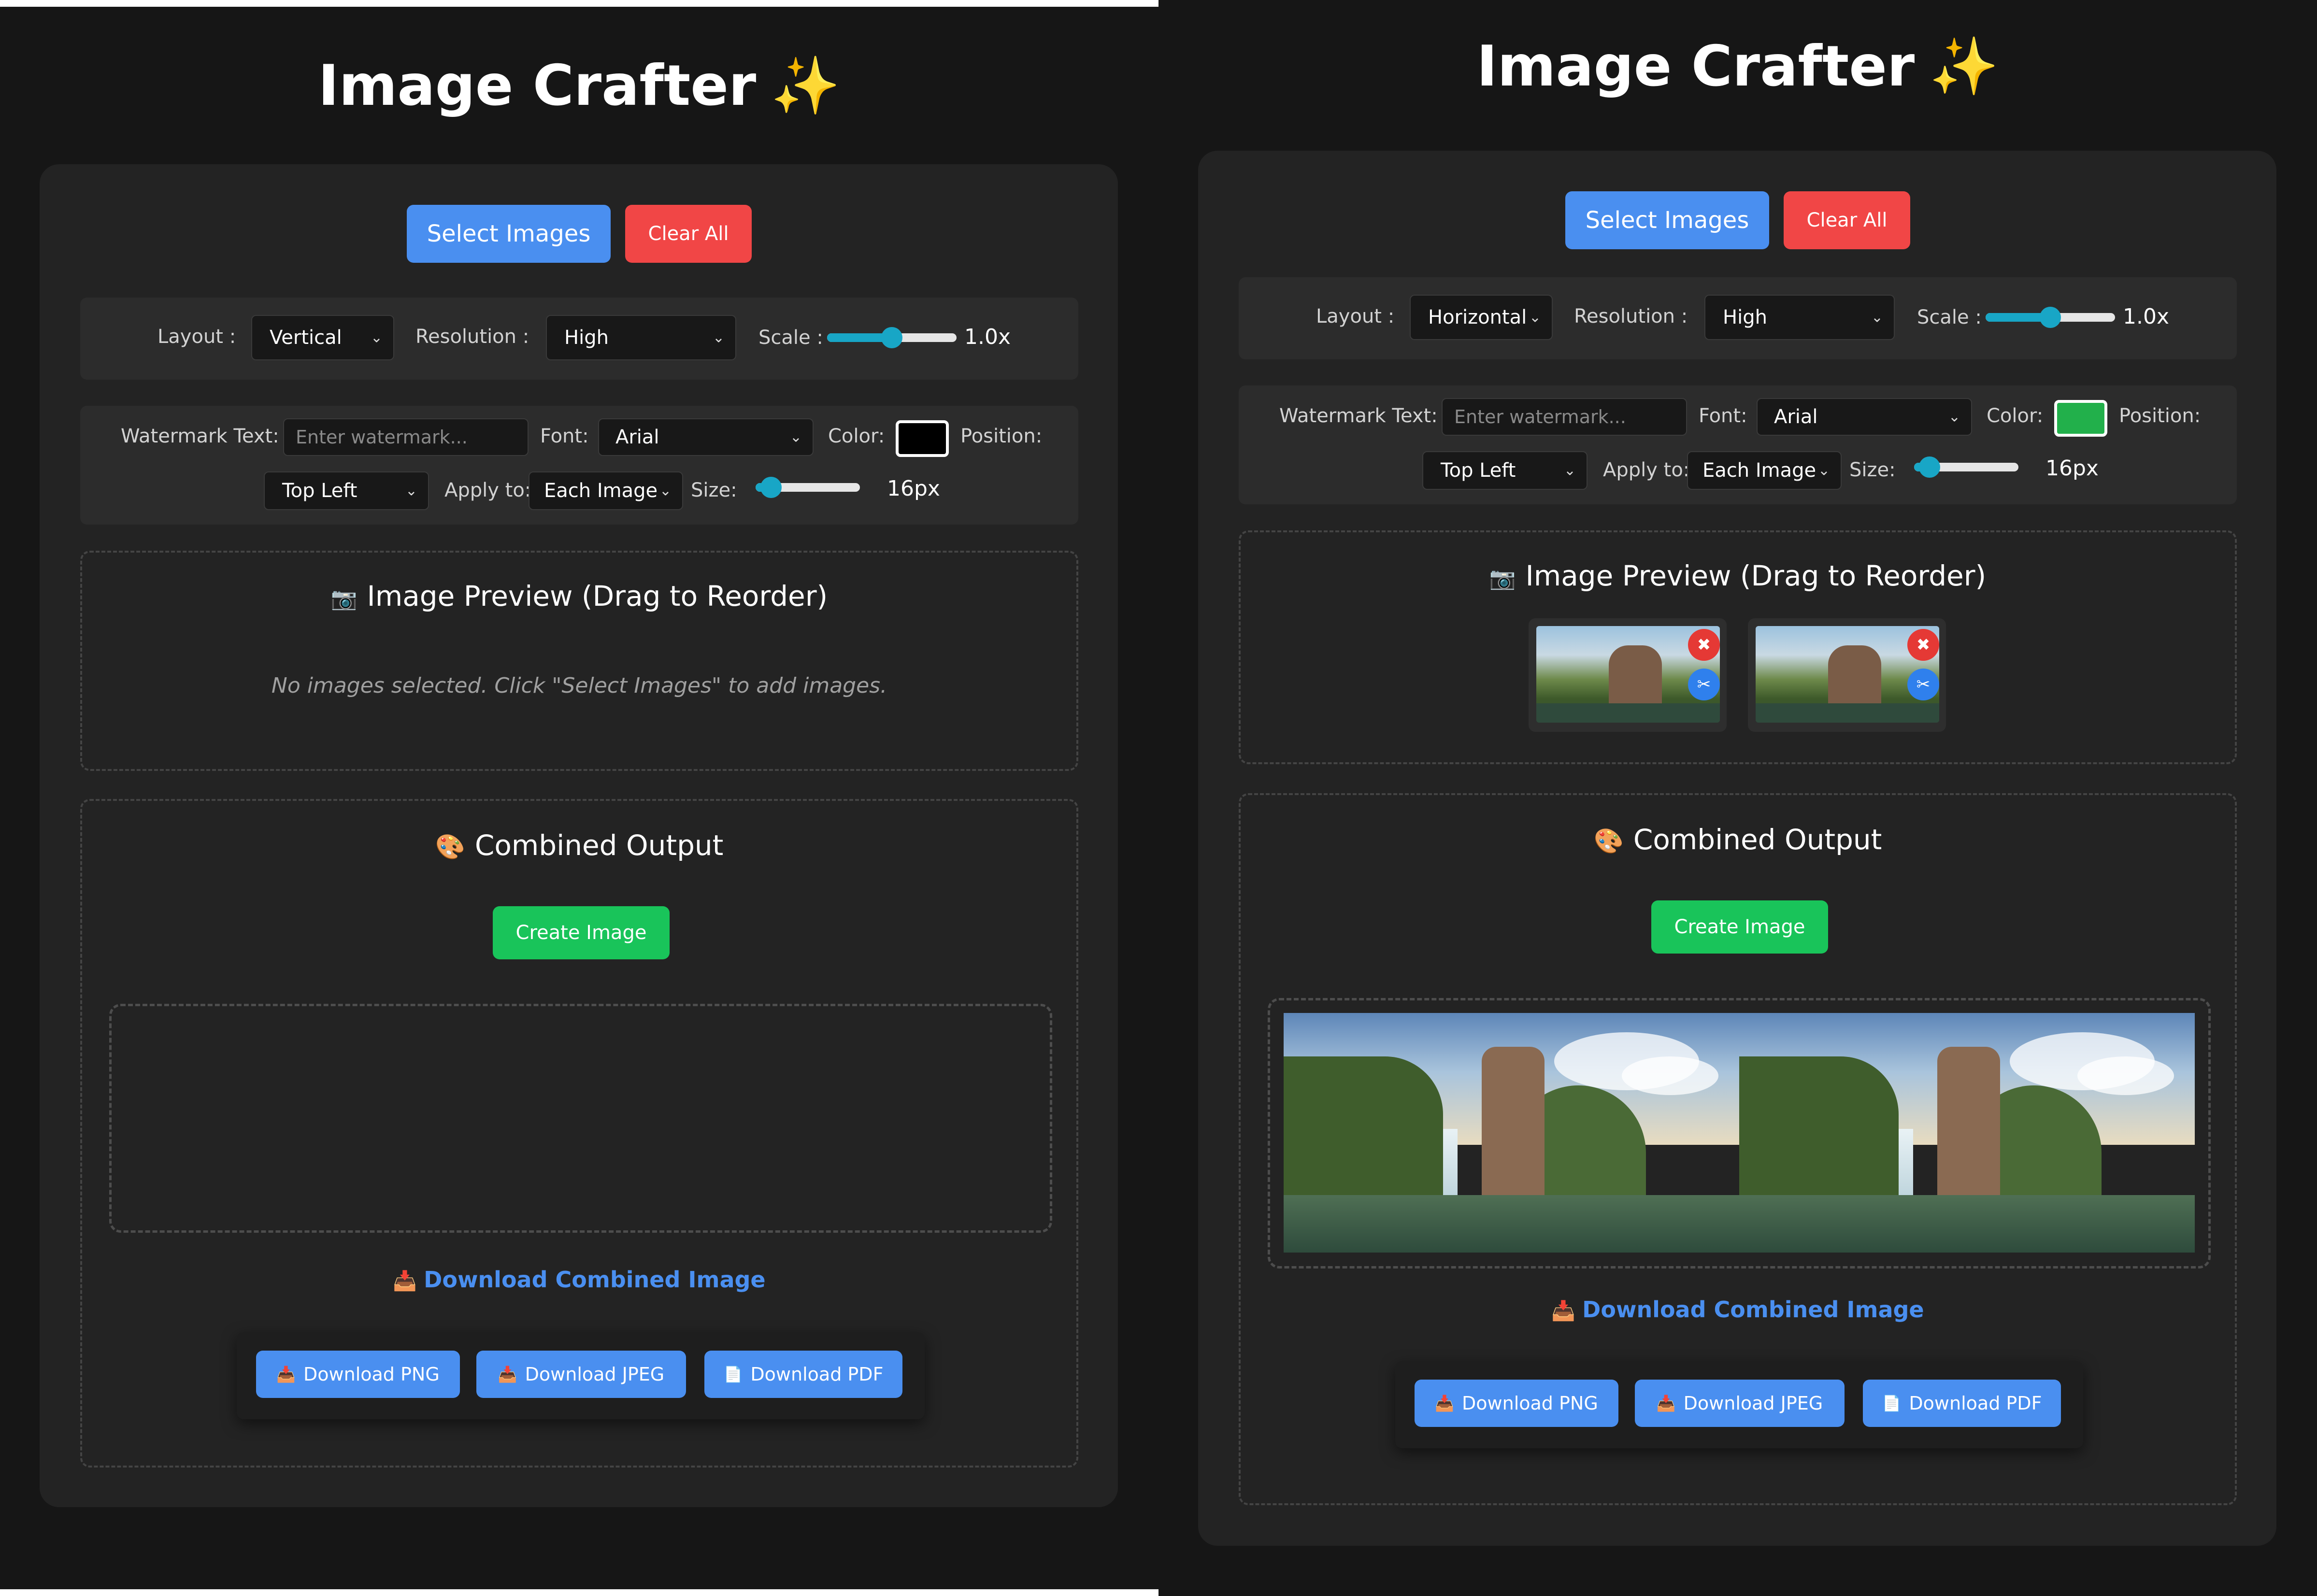 The height and width of the screenshot is (1596, 2317). Describe the element at coordinates (595, 1374) in the screenshot. I see `download-jpeg-label: Download JPEG` at that location.